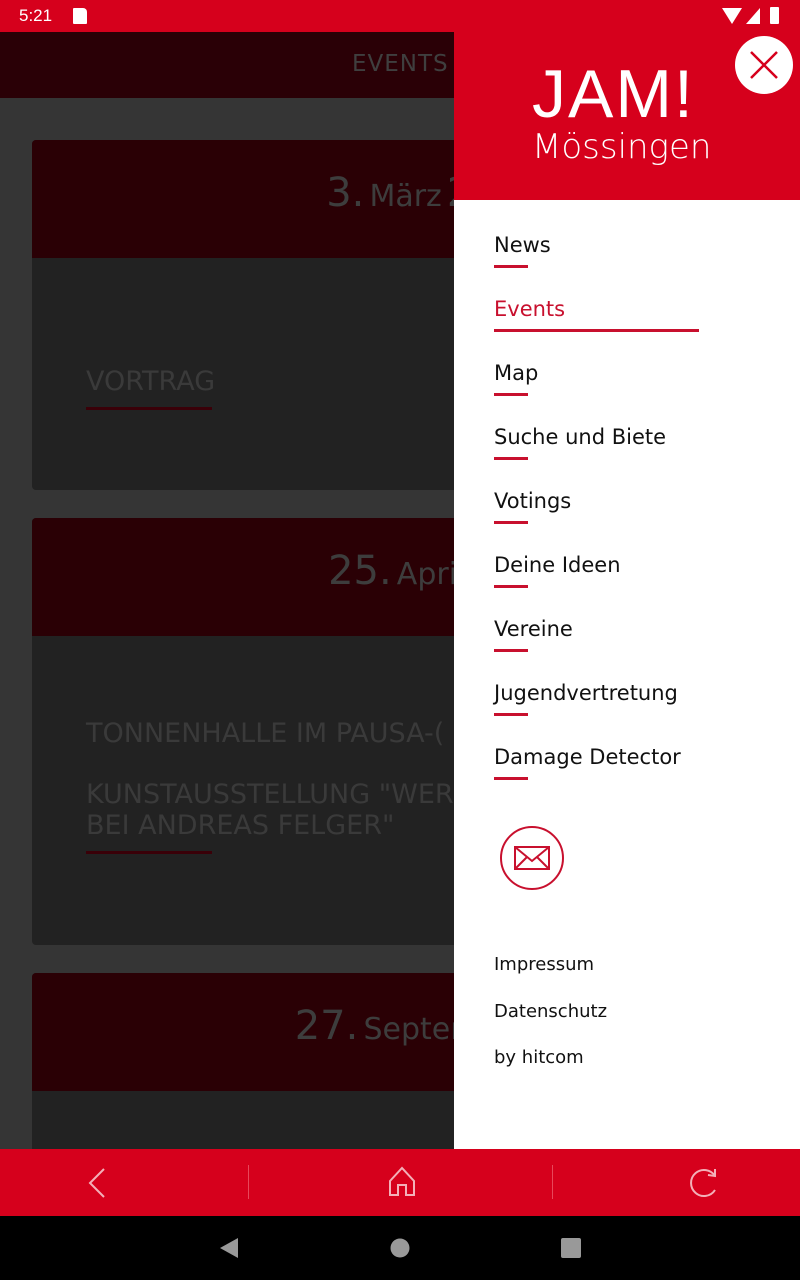  What do you see at coordinates (596, 776) in the screenshot?
I see `menu-item-damage-detector: Damage Detector` at bounding box center [596, 776].